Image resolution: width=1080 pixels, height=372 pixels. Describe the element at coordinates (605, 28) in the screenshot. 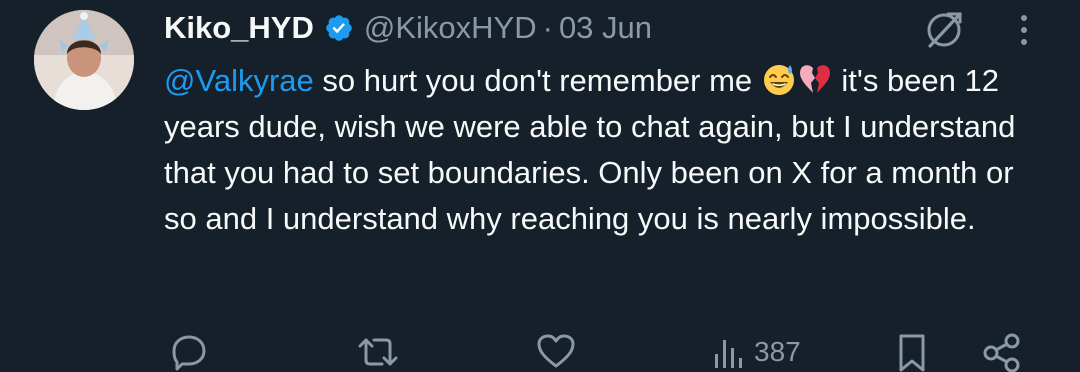

I see `tweet-date: 03 Jun` at that location.